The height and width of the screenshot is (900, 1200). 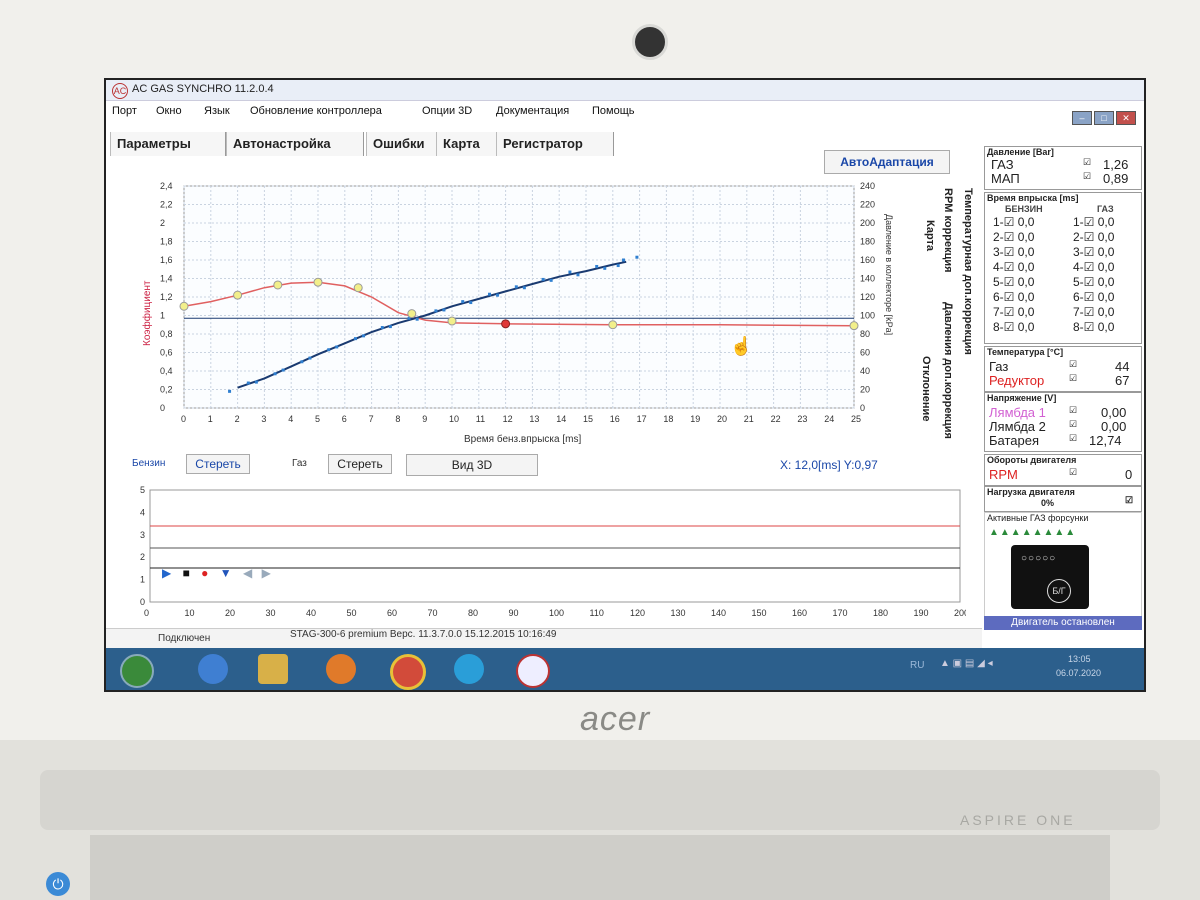 What do you see at coordinates (1063, 168) in the screenshot?
I see `pressure-group: Давление [Bar] ГАЗ ☑ 1,26 МАП ☑ 0,89` at bounding box center [1063, 168].